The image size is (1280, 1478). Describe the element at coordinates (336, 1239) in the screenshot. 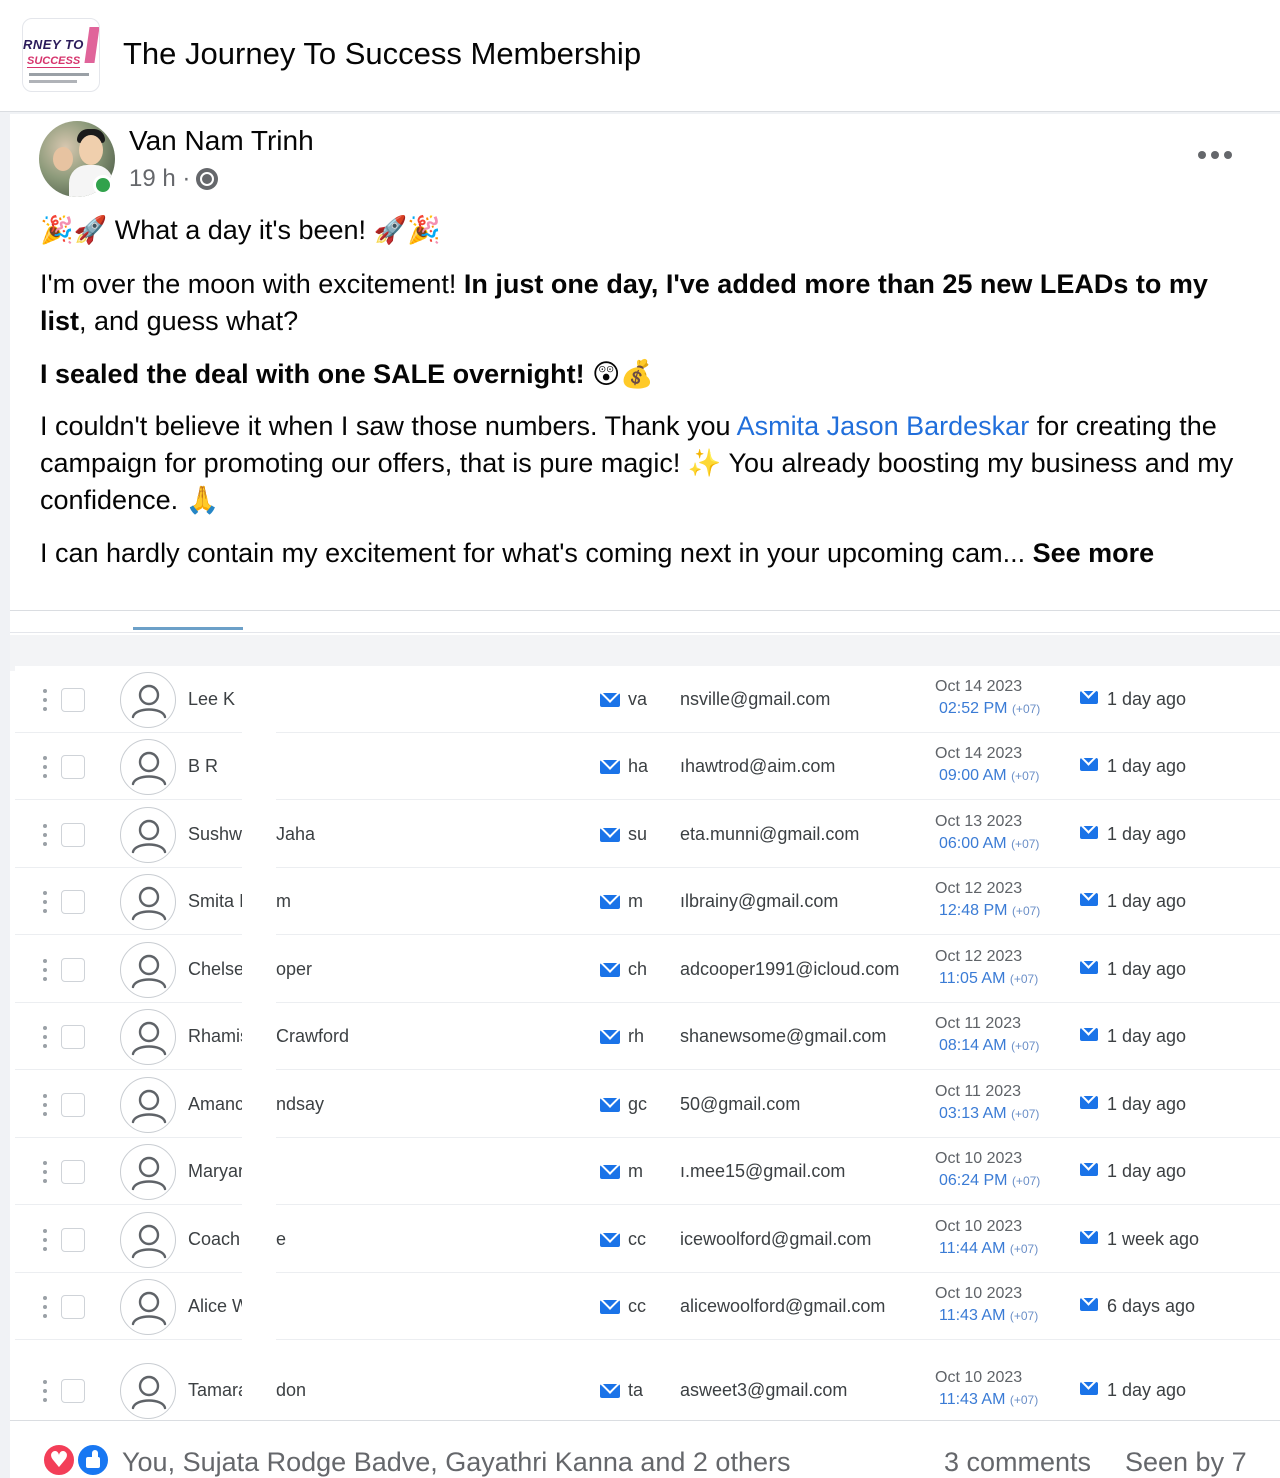

I see `contact-last-name: e` at that location.